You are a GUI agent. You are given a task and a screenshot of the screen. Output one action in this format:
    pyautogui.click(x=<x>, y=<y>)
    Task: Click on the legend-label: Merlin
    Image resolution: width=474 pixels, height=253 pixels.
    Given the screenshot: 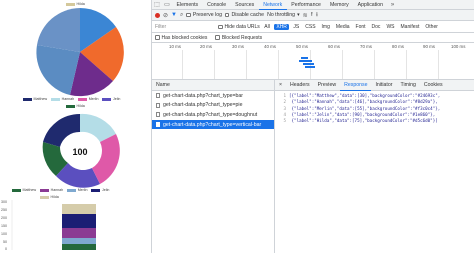 What is the action you would take?
    pyautogui.click(x=93, y=99)
    